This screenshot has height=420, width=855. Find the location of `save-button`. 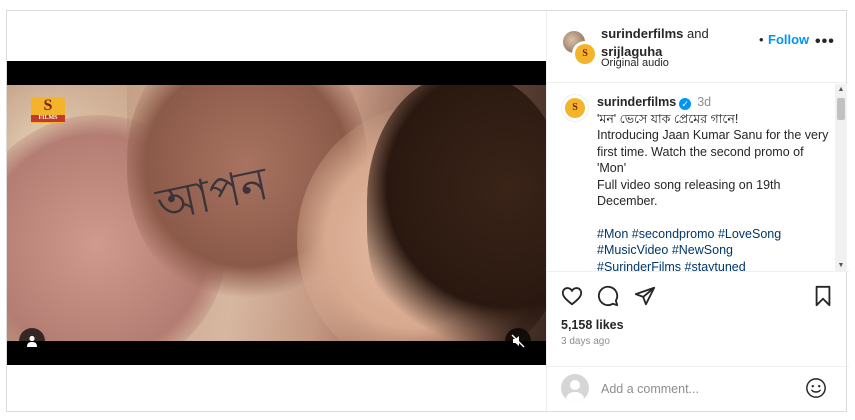

save-button is located at coordinates (823, 296).